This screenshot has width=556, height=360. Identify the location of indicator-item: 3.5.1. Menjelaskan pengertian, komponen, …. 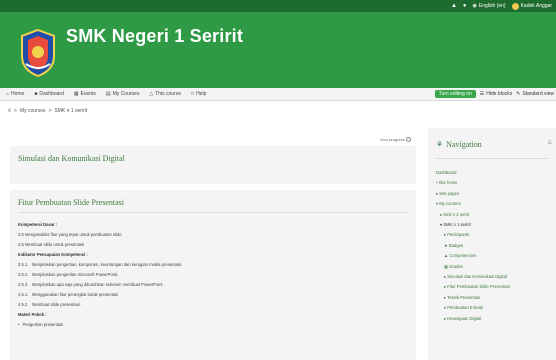
(213, 265).